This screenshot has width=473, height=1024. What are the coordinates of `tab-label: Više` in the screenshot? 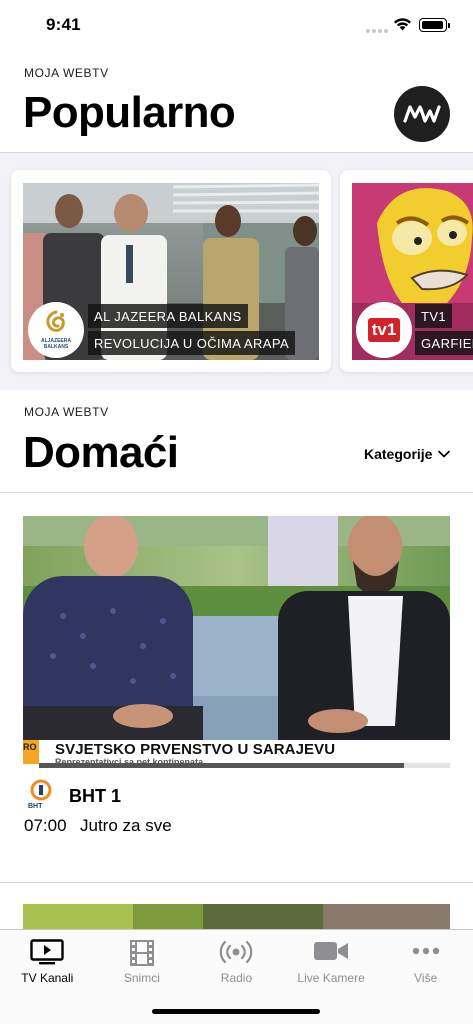 It's located at (426, 978).